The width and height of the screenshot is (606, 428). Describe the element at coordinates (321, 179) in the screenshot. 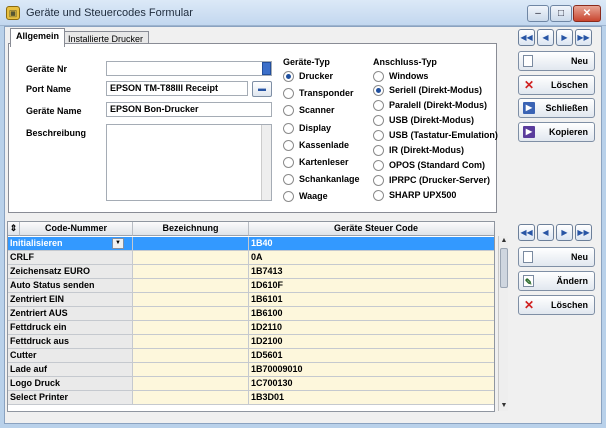

I see `radio-schankanlage: Schankanlage` at that location.